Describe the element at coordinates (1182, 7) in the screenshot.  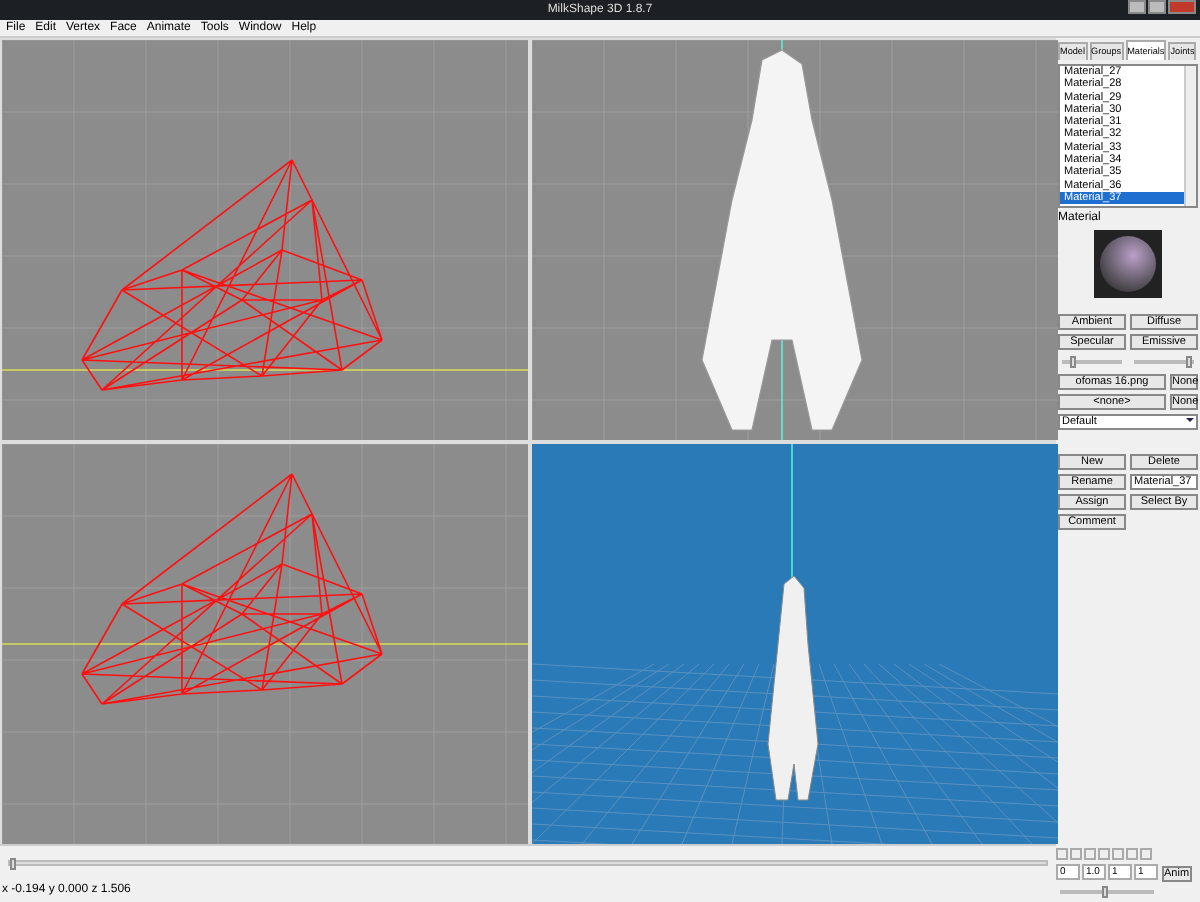
I see `close-button` at that location.